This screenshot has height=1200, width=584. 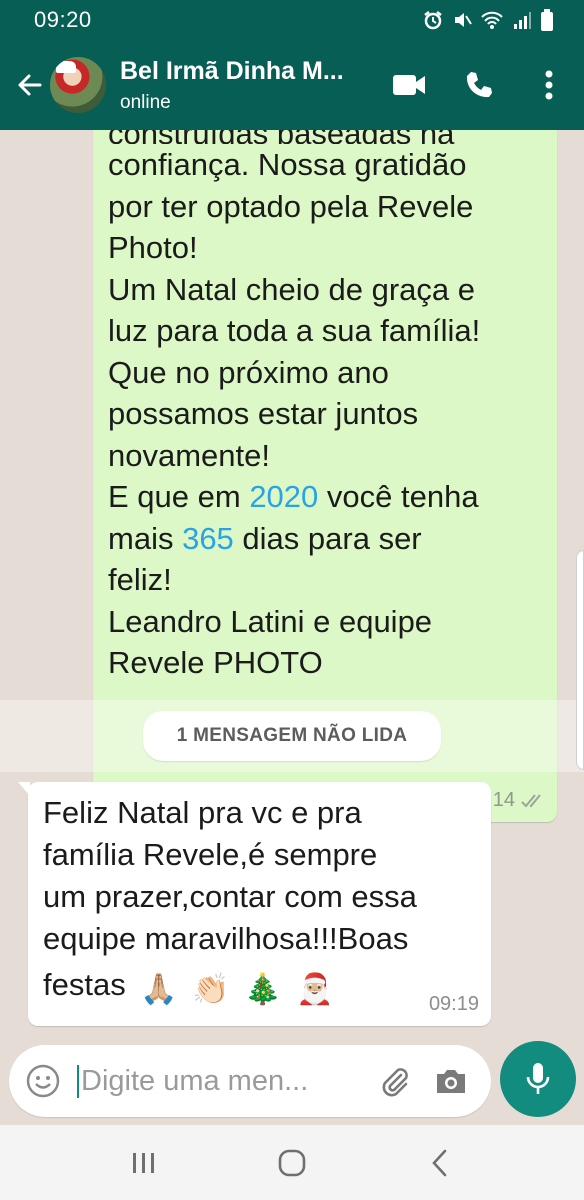 I want to click on message-line: equipe maravilhosa!!!Boas, so click(x=226, y=938).